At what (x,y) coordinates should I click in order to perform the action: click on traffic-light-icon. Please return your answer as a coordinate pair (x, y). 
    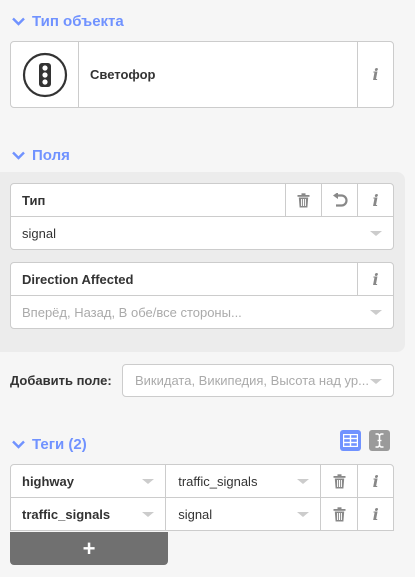
    Looking at the image, I should click on (44, 74).